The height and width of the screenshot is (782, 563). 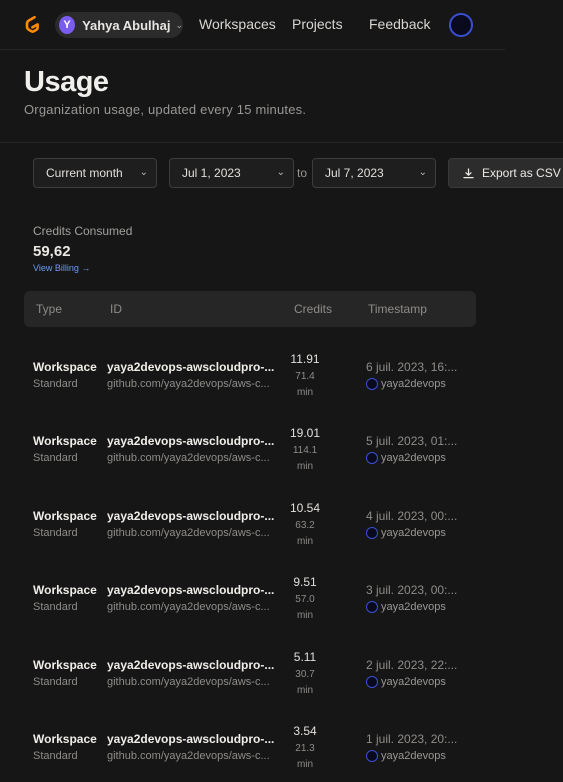 What do you see at coordinates (468, 172) in the screenshot?
I see `download-icon` at bounding box center [468, 172].